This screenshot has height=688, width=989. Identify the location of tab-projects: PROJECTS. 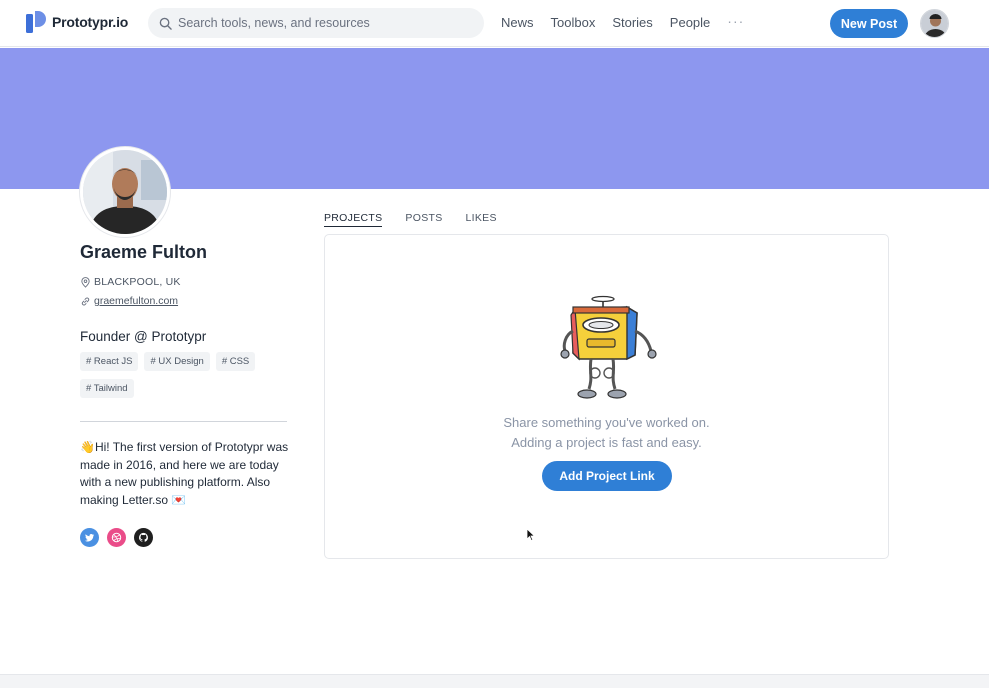
(353, 219).